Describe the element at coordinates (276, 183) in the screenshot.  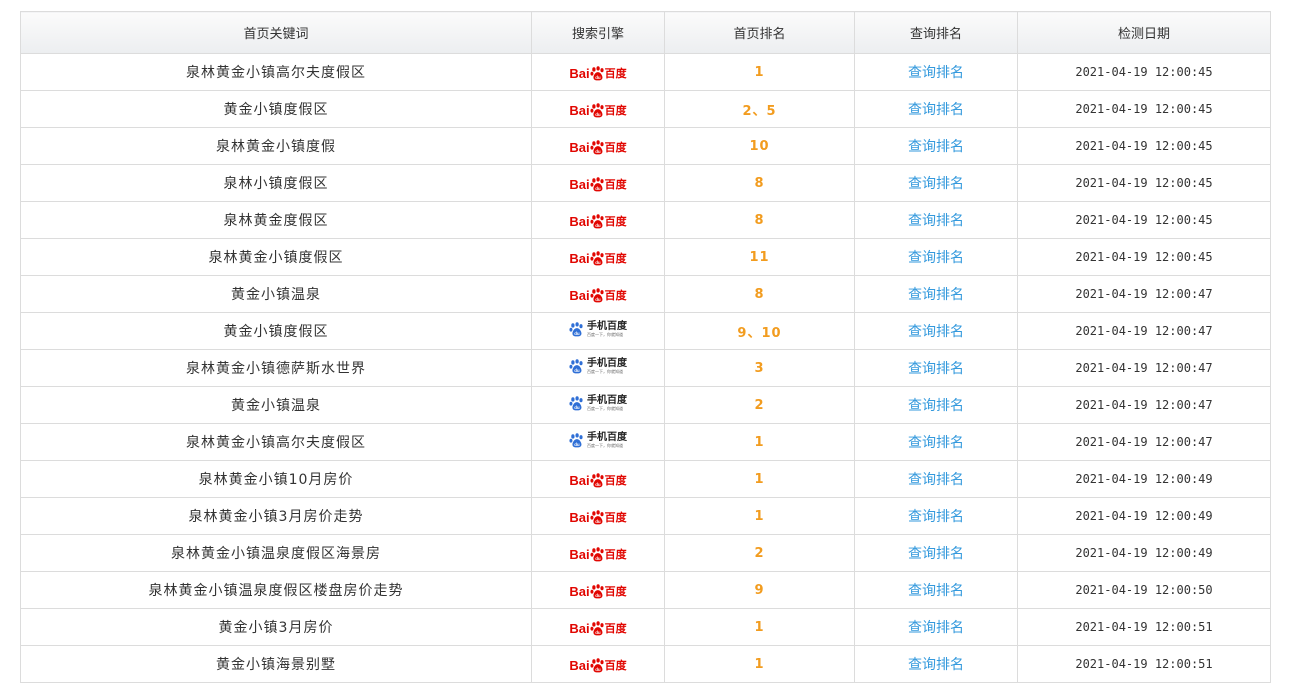
I see `keyword-cell: 泉林小镇度假区` at that location.